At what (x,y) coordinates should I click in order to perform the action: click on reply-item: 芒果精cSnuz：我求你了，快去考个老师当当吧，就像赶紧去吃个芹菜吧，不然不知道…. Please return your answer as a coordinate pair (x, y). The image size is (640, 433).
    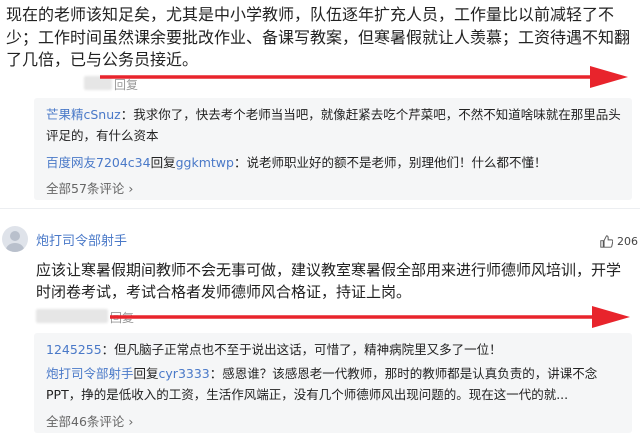
    Looking at the image, I should click on (335, 125).